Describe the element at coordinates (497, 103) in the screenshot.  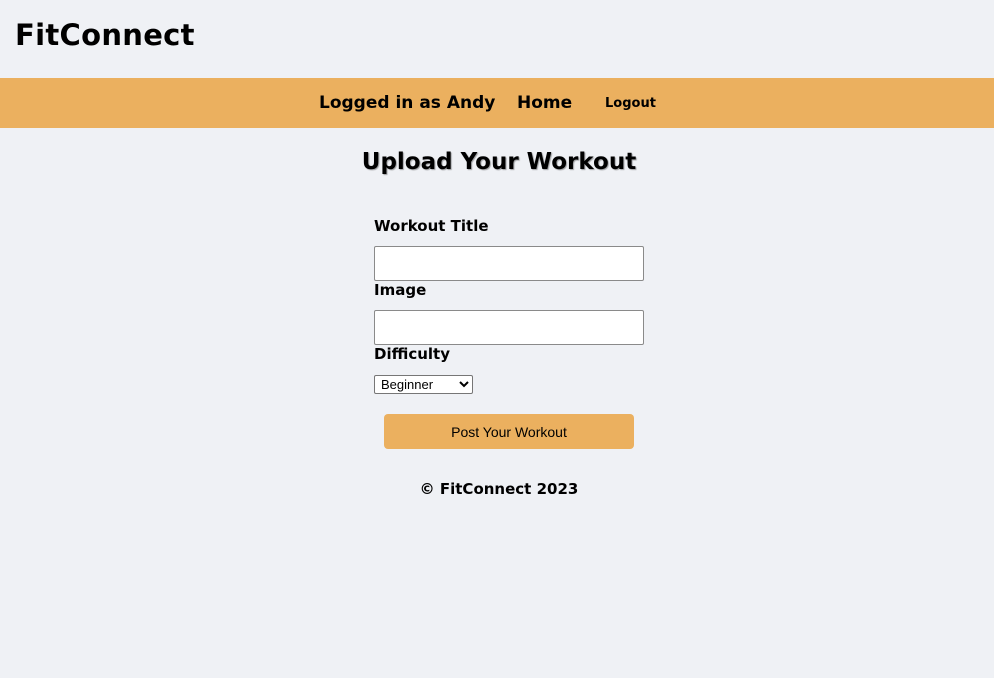
I see `navbar: Logged in as Andy Home Logout` at that location.